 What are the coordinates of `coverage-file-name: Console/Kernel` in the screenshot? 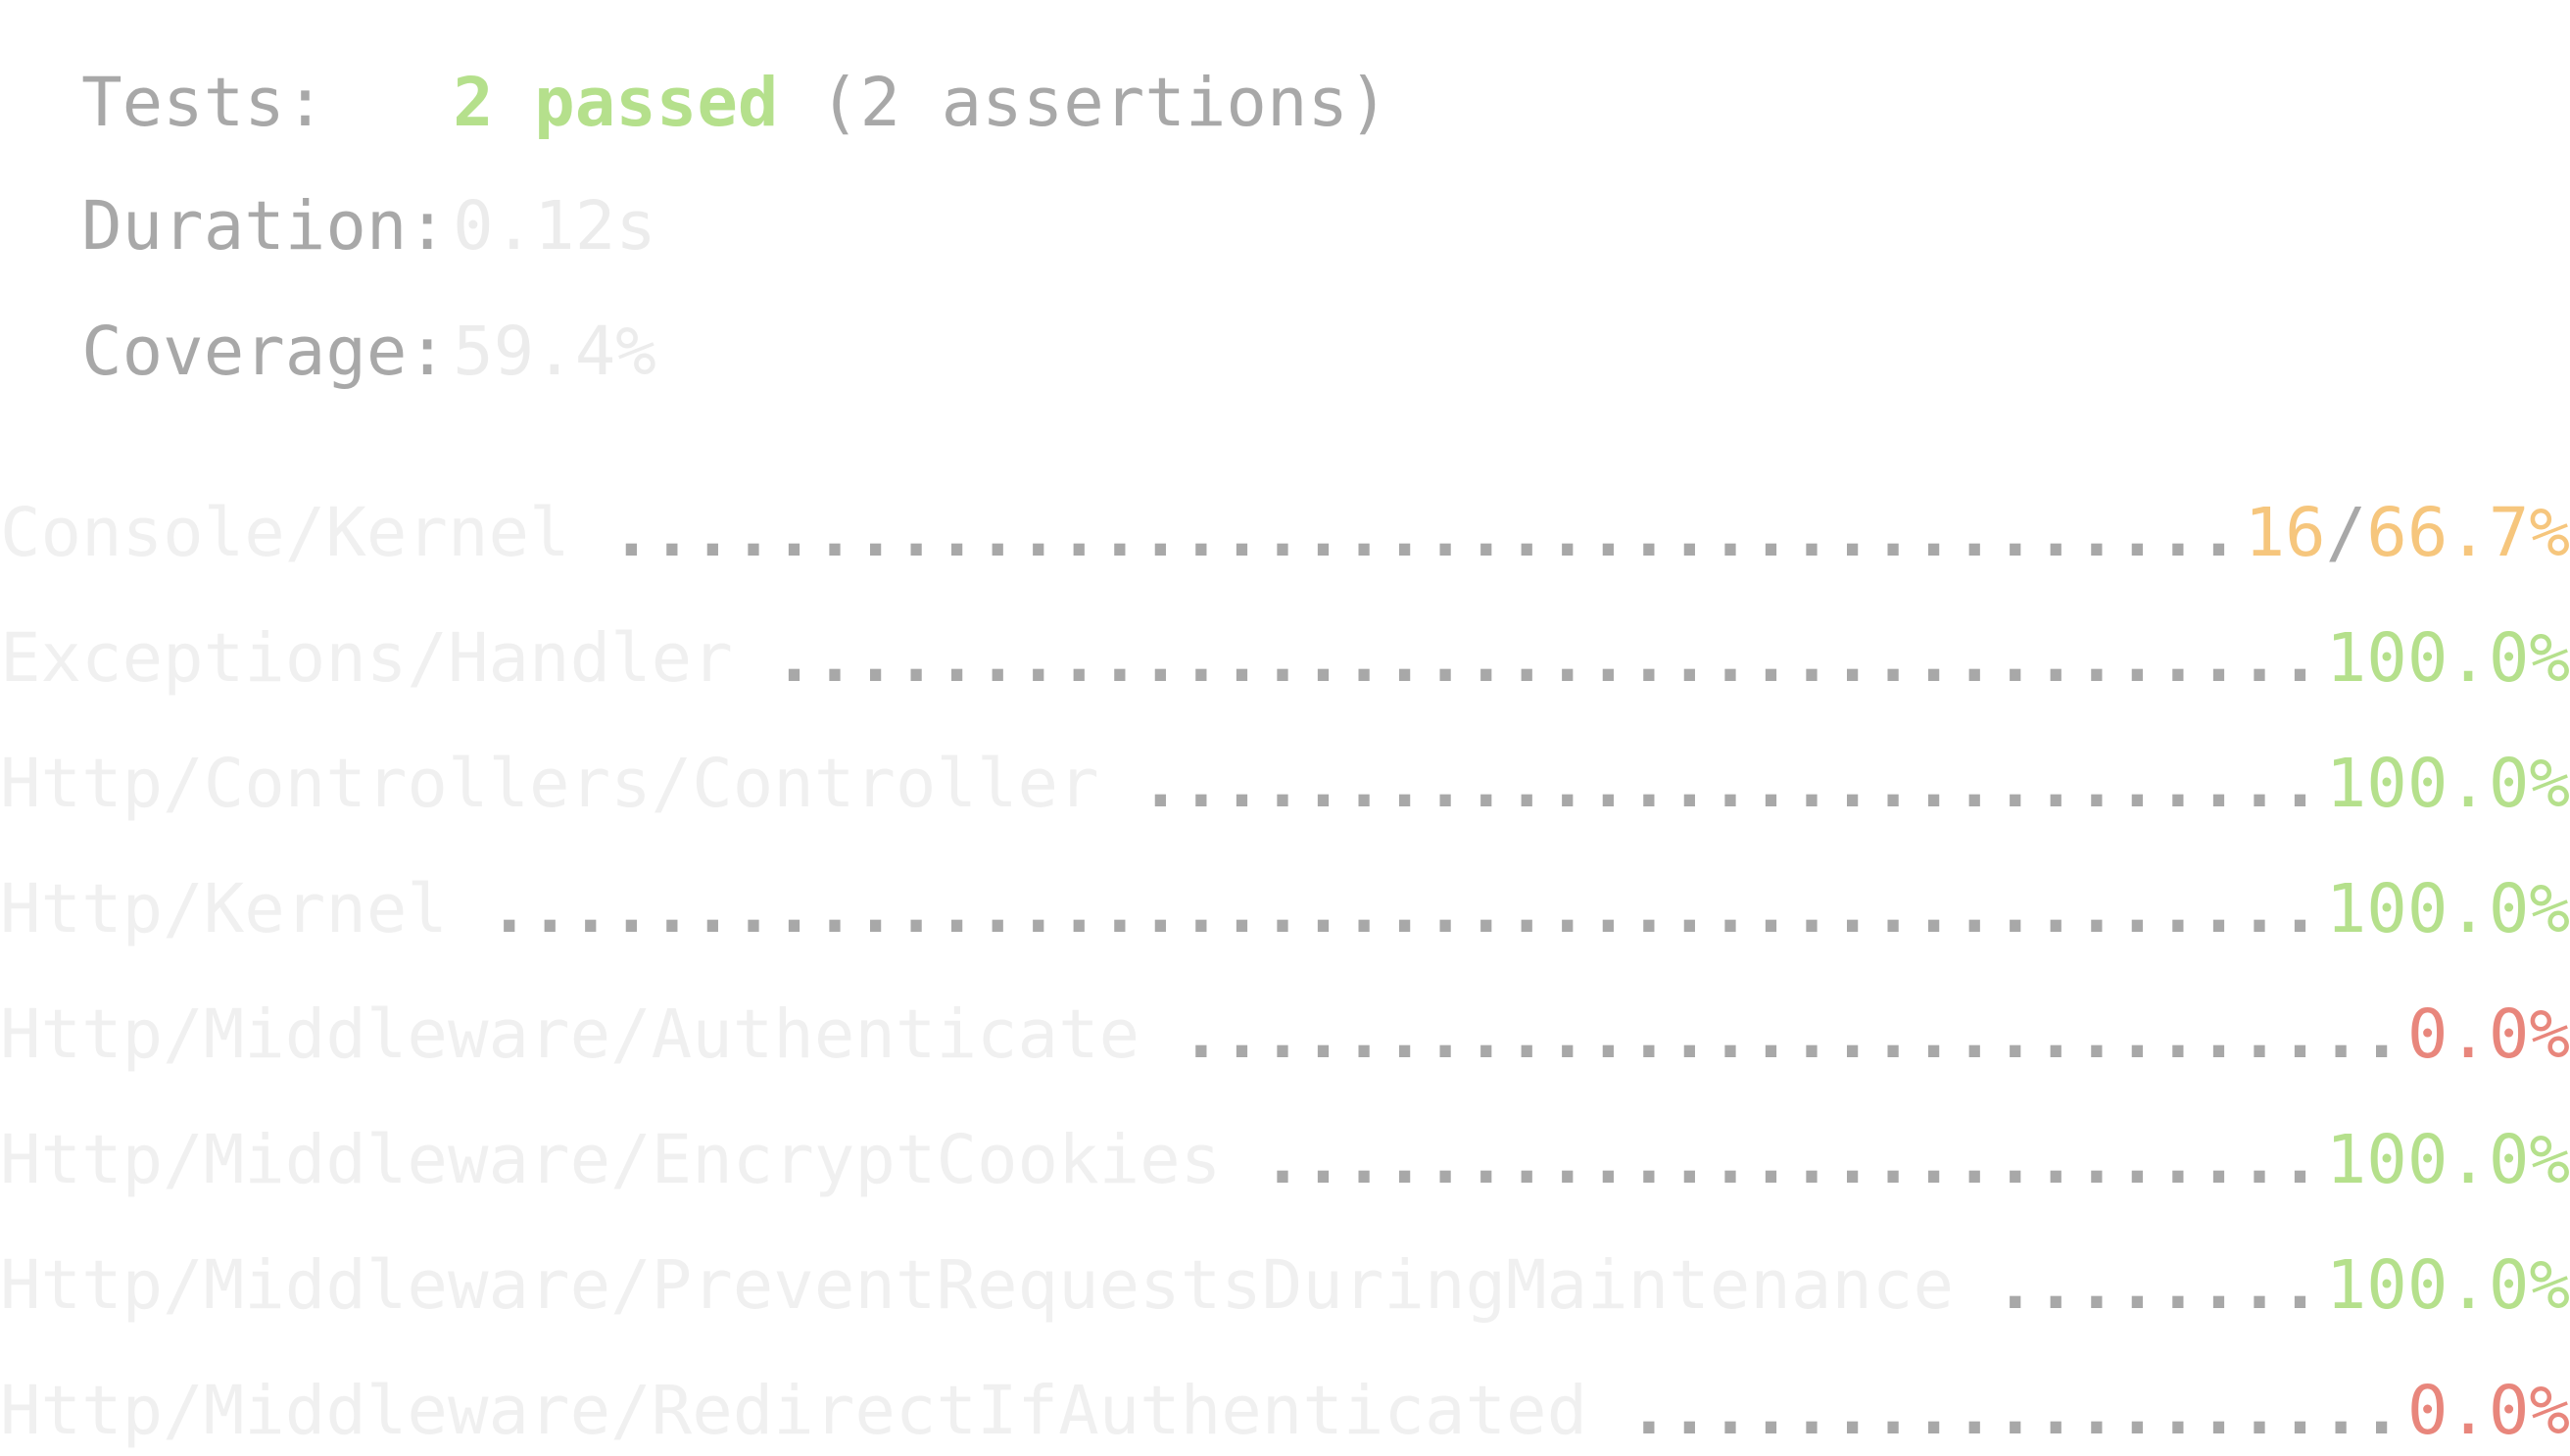 It's located at (285, 533).